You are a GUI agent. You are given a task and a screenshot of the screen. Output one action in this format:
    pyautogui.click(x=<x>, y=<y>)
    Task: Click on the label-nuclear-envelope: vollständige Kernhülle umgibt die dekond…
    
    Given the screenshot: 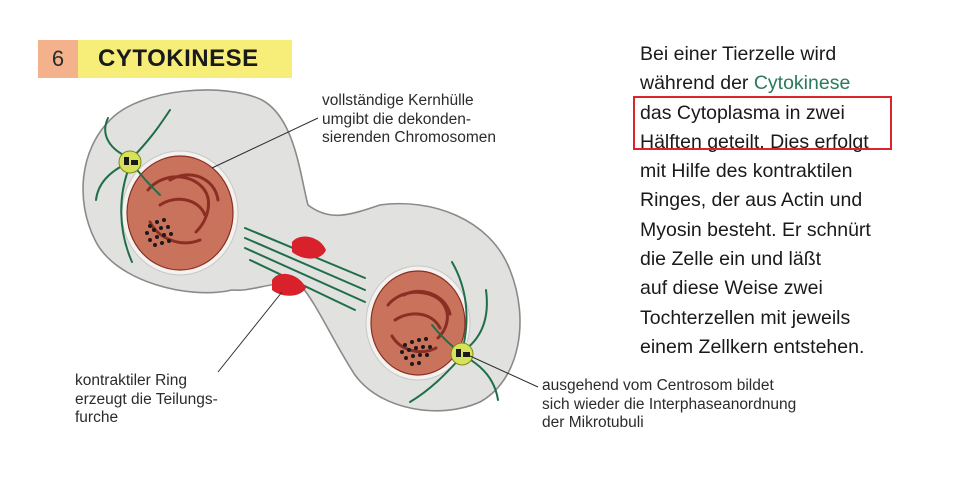 What is the action you would take?
    pyautogui.click(x=409, y=119)
    